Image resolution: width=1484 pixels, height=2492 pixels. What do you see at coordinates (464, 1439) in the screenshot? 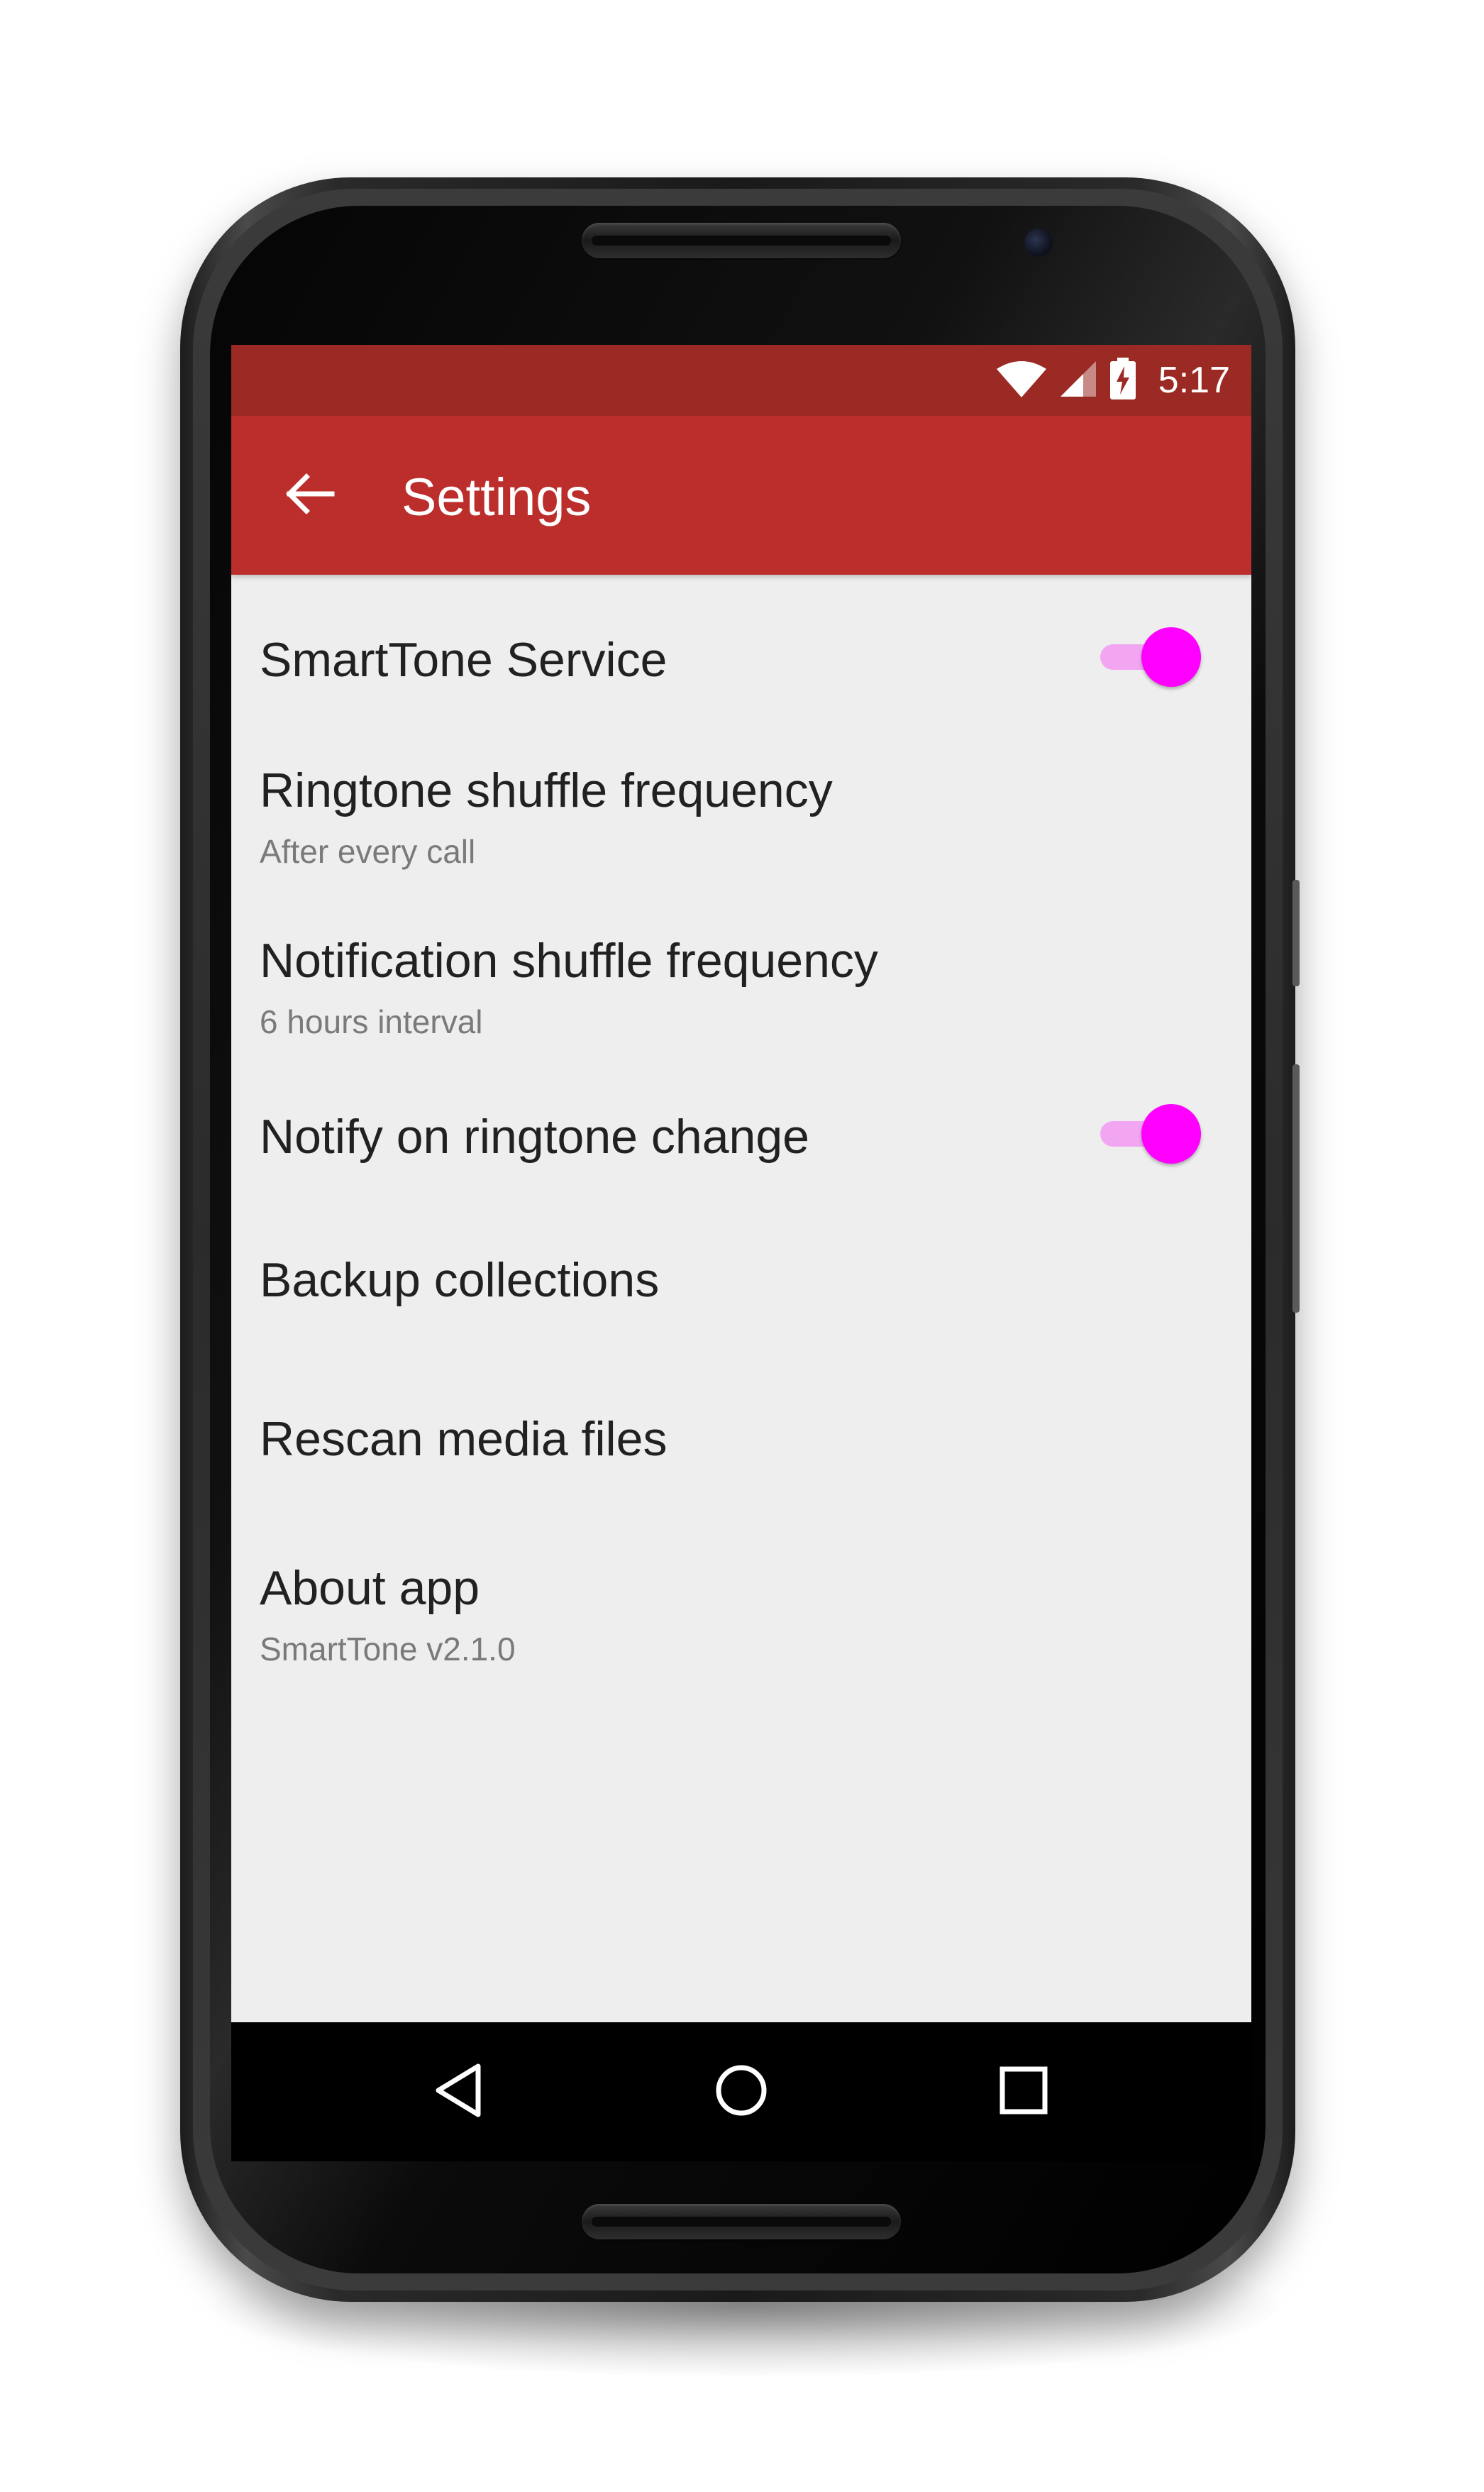
I see `setting-title: Rescan media files` at bounding box center [464, 1439].